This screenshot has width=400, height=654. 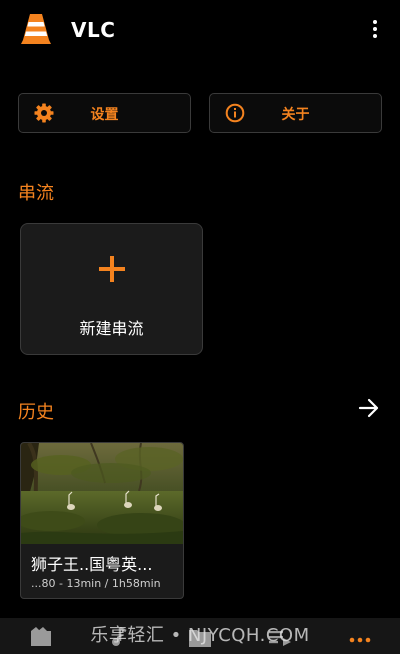 I want to click on new-stream-card: 新建串流, so click(x=111, y=289).